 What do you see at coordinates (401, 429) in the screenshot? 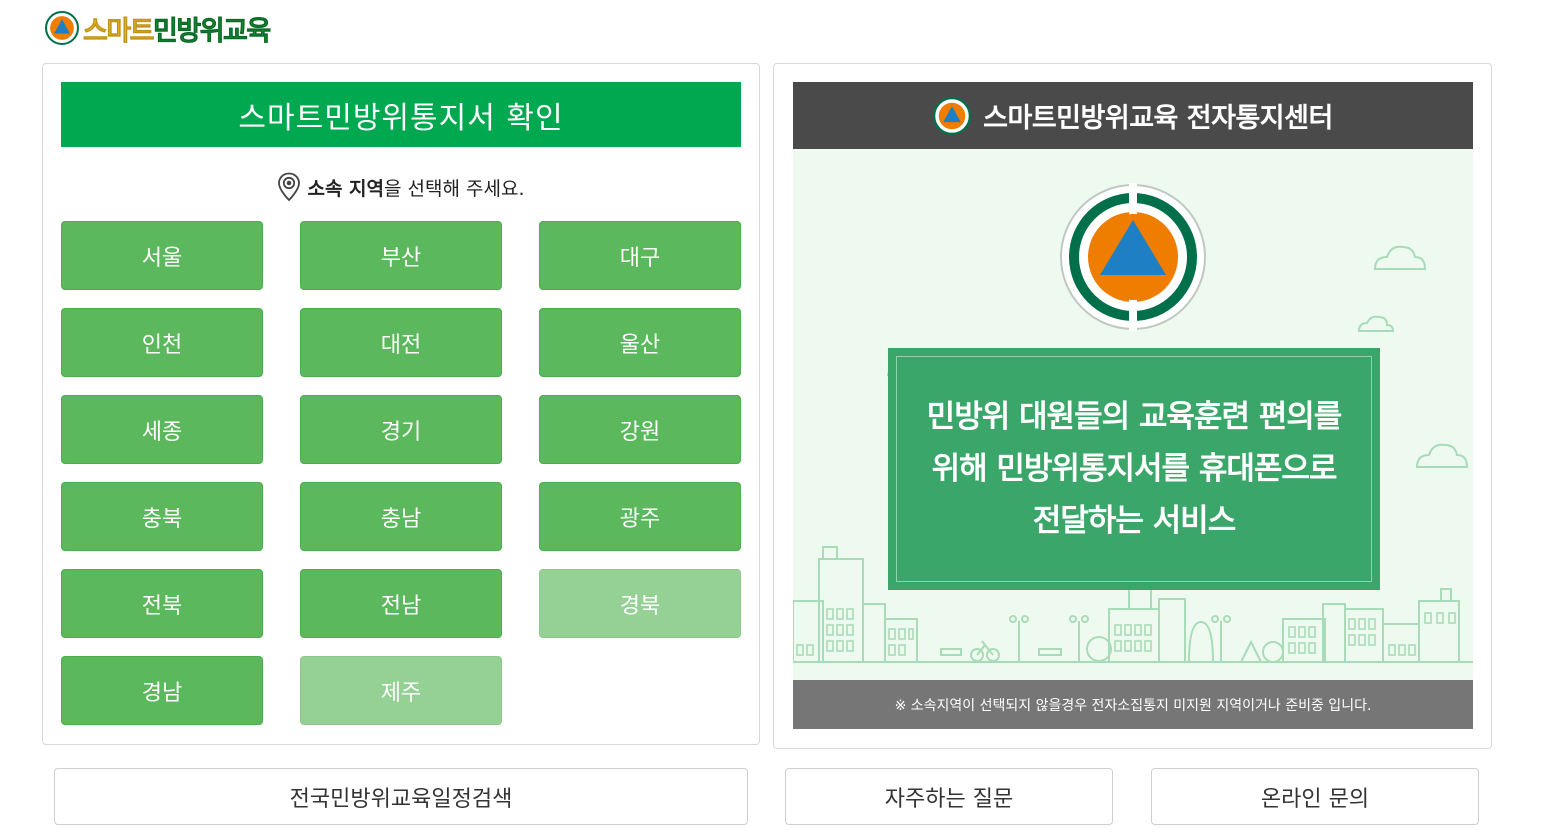
I see `region-button: 경기` at bounding box center [401, 429].